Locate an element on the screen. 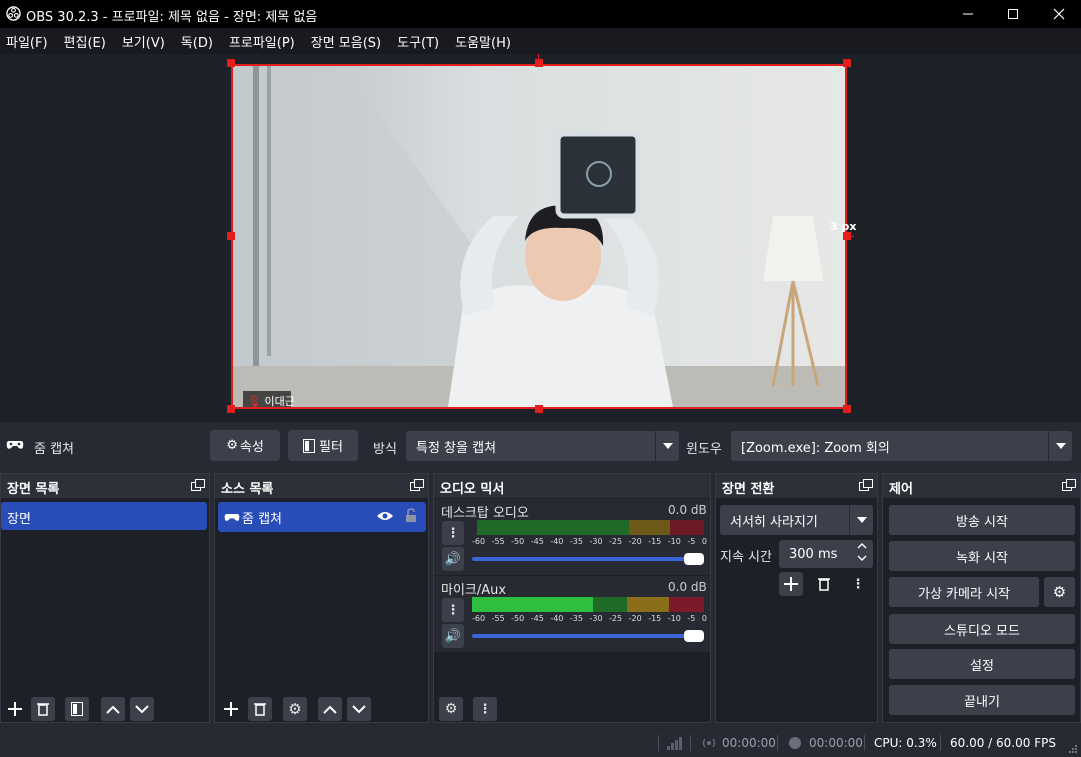 Image resolution: width=1081 pixels, height=757 pixels. capture-method-value: 특정 창을 캡쳐 is located at coordinates (456, 448).